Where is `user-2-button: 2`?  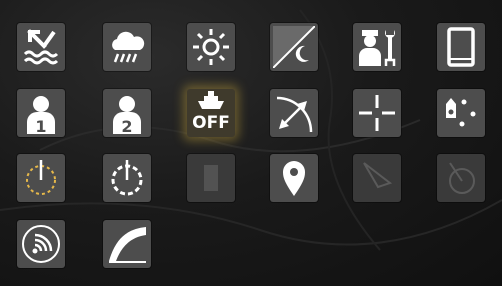 user-2-button: 2 is located at coordinates (127, 113).